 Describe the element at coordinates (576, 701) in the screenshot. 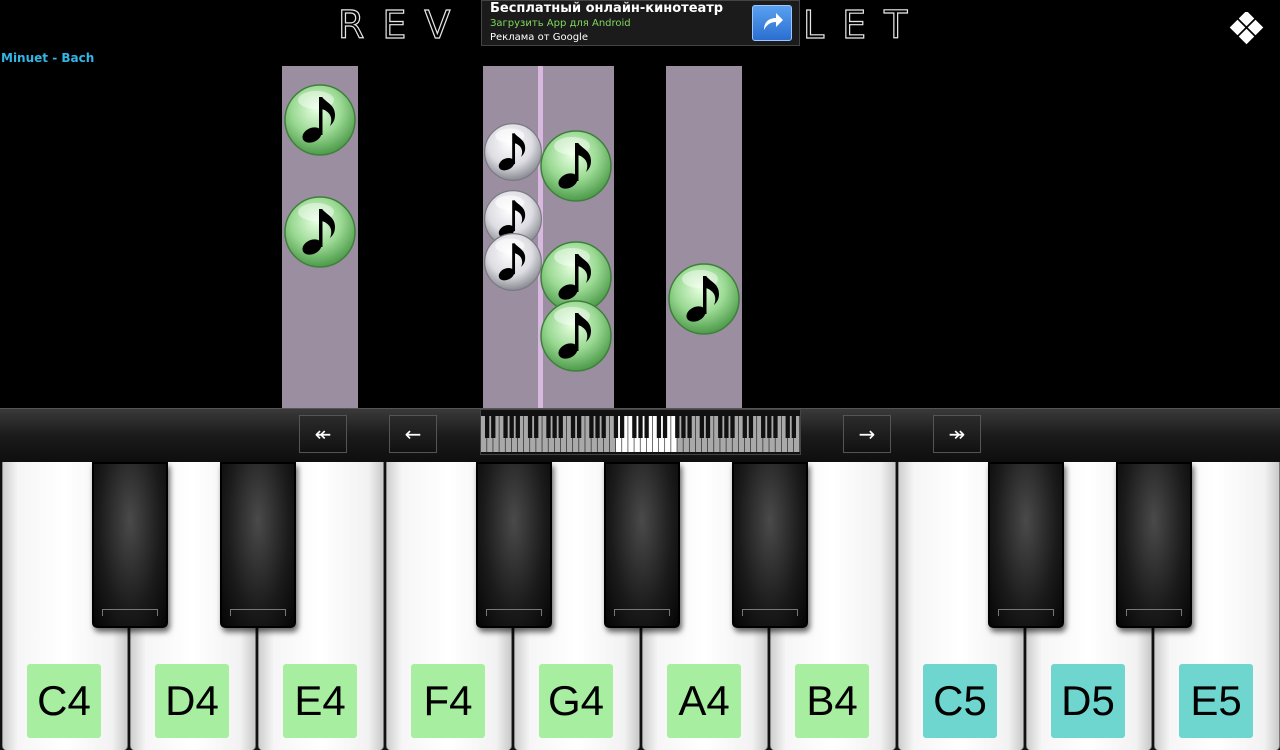

I see `key-label: G4` at that location.